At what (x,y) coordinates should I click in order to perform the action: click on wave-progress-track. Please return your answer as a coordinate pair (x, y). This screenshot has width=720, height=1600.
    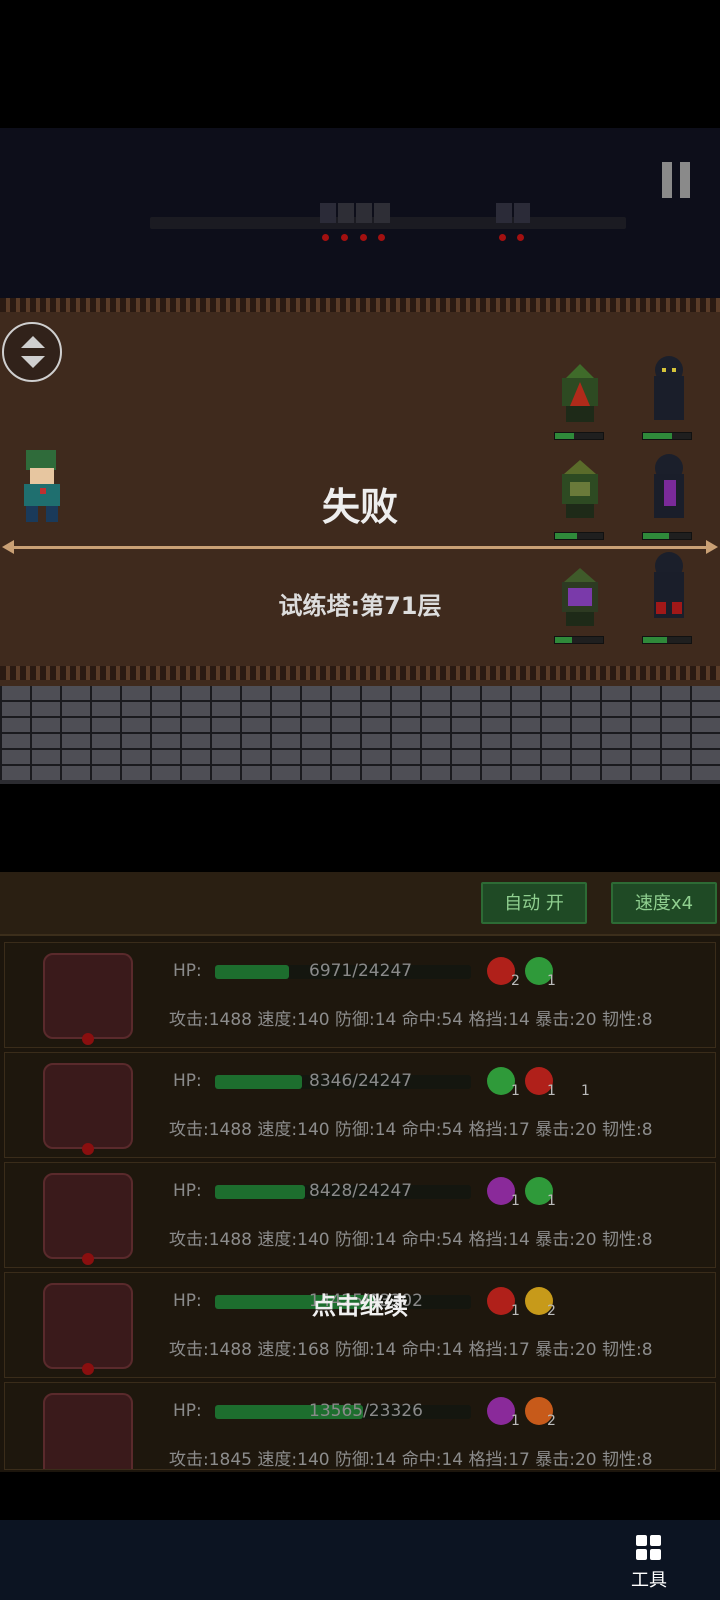
    Looking at the image, I should click on (388, 222).